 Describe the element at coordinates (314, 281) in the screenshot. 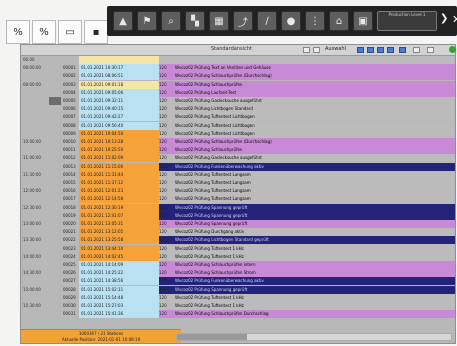

I see `row-description: Wvcoz02 Prüfung Funkenüberwachung aktiv` at that location.